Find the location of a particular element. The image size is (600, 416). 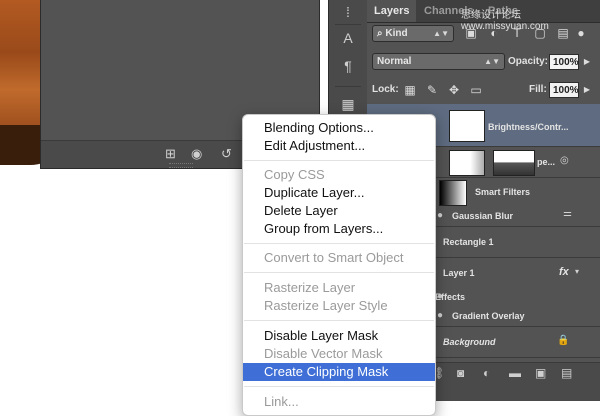

filter-kind-value: Kind is located at coordinates (396, 33).